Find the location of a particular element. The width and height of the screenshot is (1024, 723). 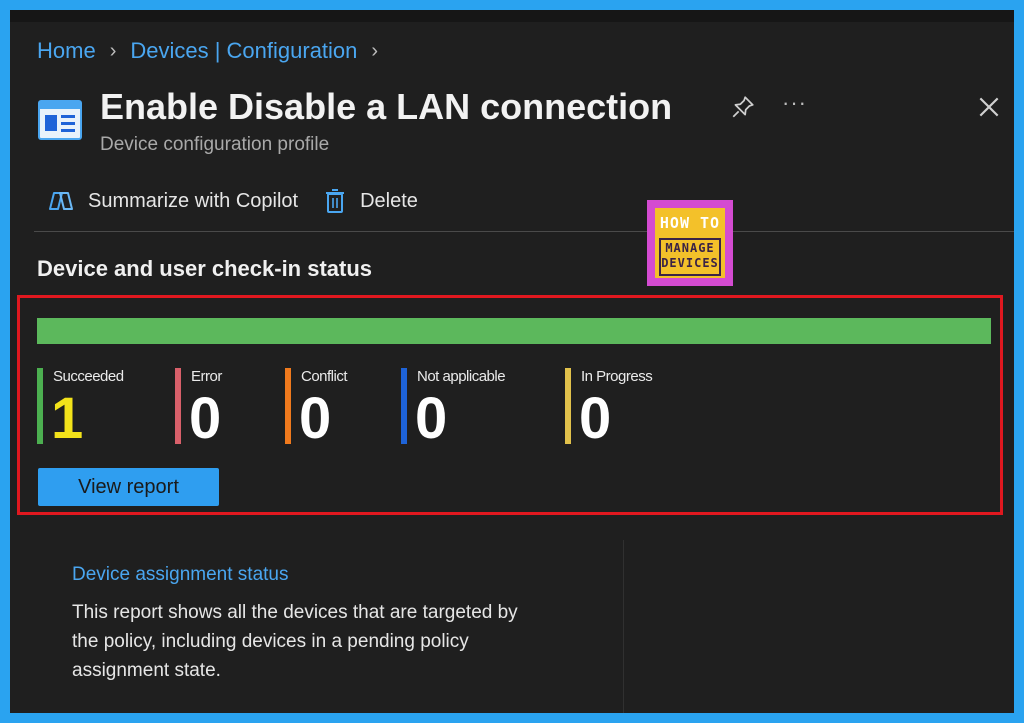

check-in-status-title: Device and user check-in status is located at coordinates (205, 268).